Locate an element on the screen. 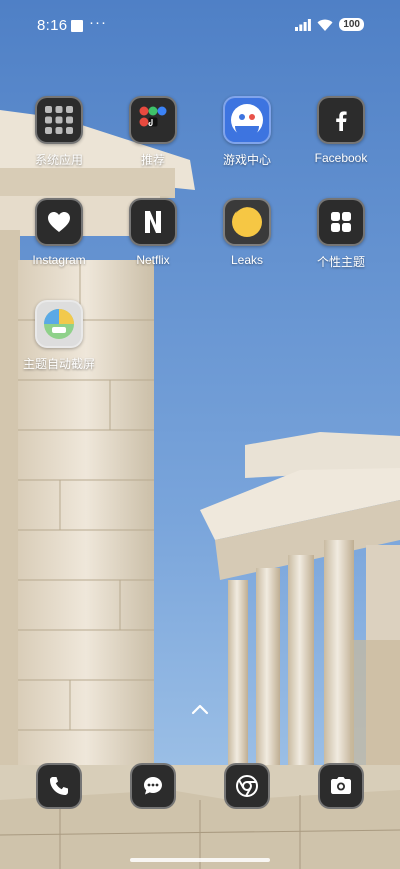 Image resolution: width=400 pixels, height=869 pixels. notification-square-icon is located at coordinates (77, 26).